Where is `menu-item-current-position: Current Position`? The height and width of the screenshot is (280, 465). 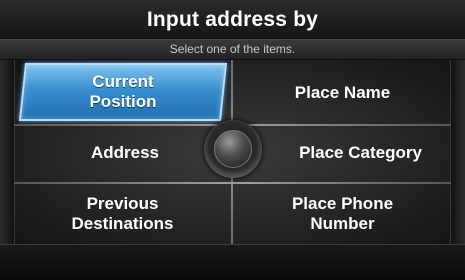 menu-item-current-position: Current Position is located at coordinates (123, 92).